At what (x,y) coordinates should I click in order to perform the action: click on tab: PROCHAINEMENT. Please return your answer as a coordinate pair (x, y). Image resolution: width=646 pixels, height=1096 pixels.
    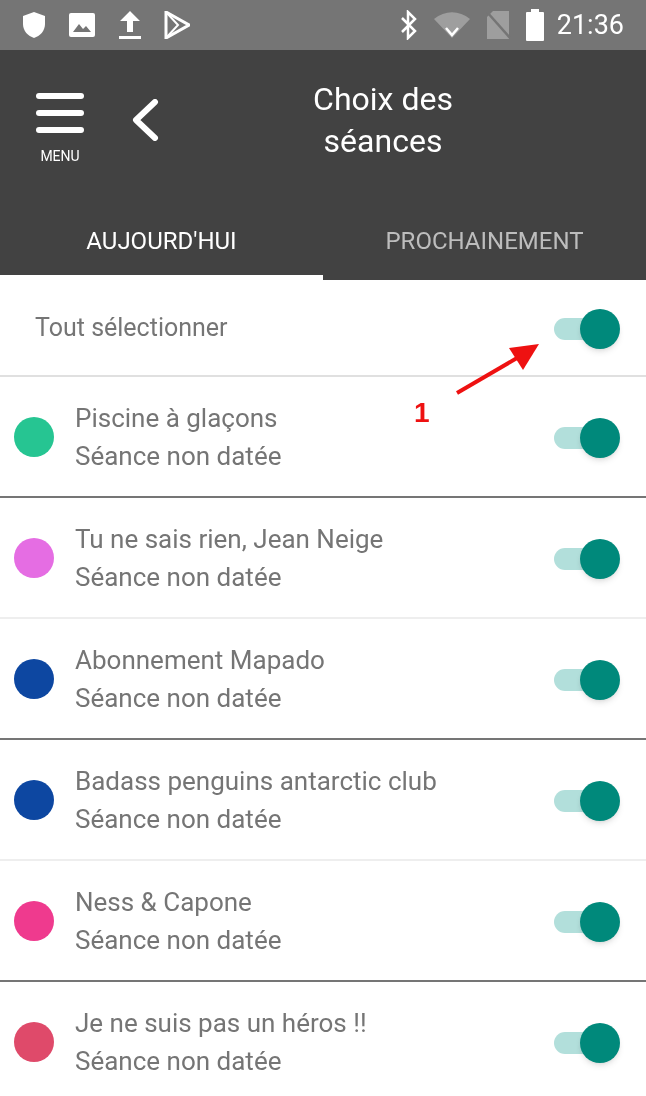
    Looking at the image, I should click on (484, 235).